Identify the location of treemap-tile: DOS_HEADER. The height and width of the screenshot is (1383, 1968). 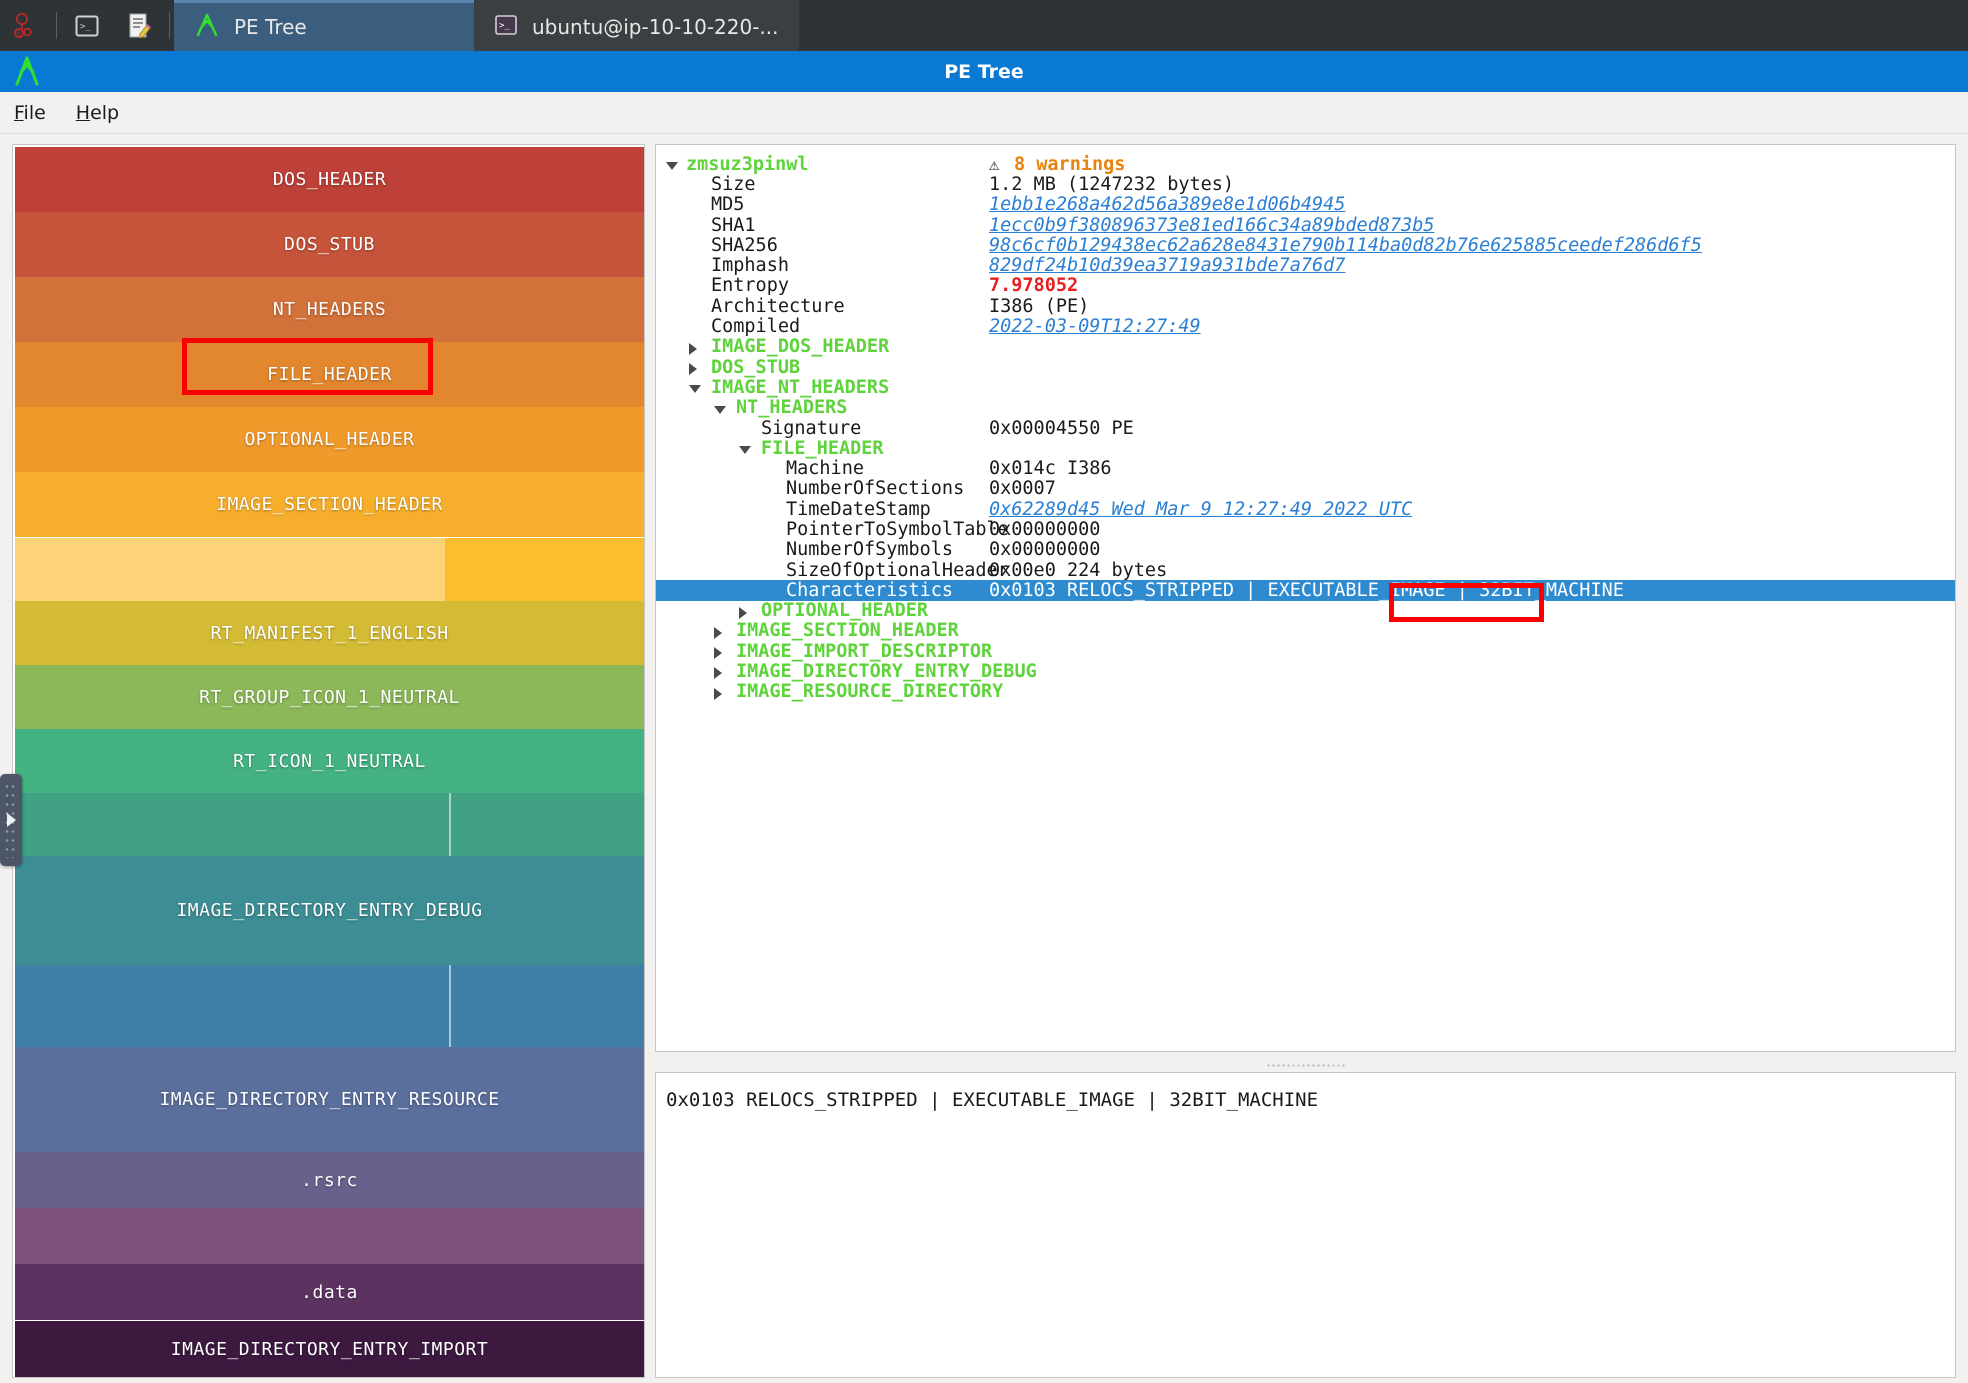
(329, 179).